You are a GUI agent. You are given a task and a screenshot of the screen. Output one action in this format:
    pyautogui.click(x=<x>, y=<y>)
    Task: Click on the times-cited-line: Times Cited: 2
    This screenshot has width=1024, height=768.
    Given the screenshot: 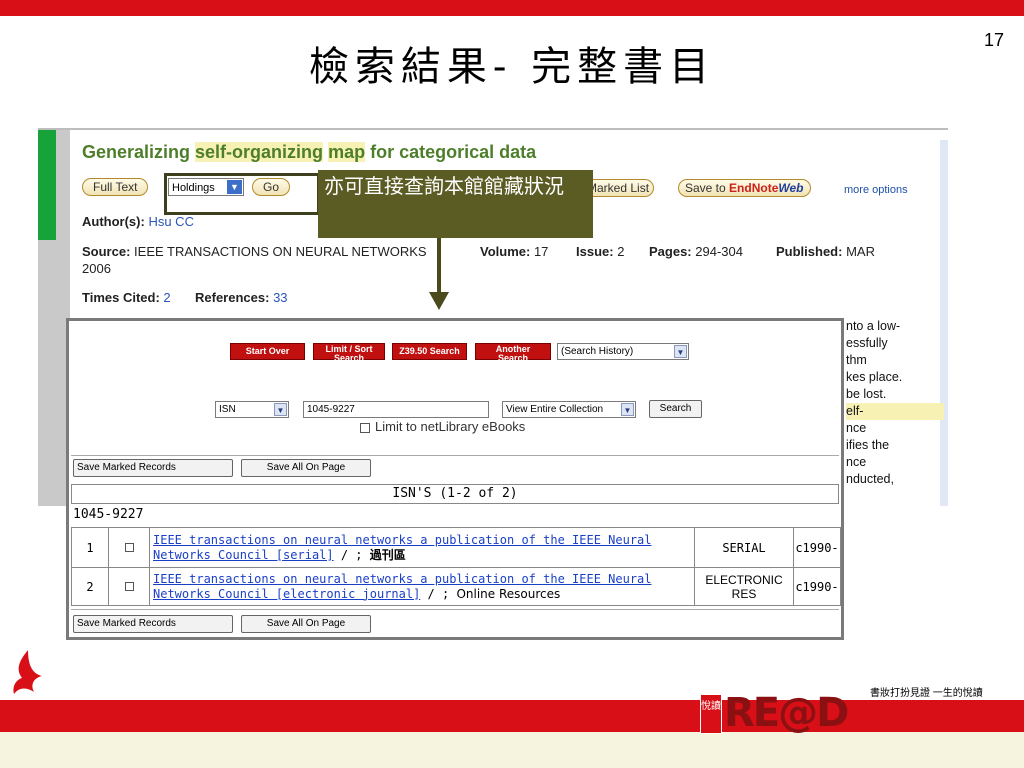 What is the action you would take?
    pyautogui.click(x=126, y=297)
    